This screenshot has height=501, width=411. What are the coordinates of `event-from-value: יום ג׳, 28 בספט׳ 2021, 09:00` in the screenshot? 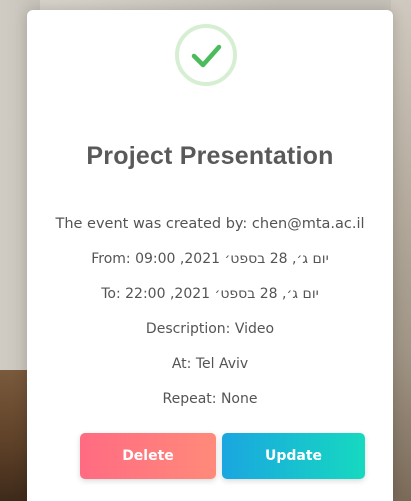 It's located at (232, 259).